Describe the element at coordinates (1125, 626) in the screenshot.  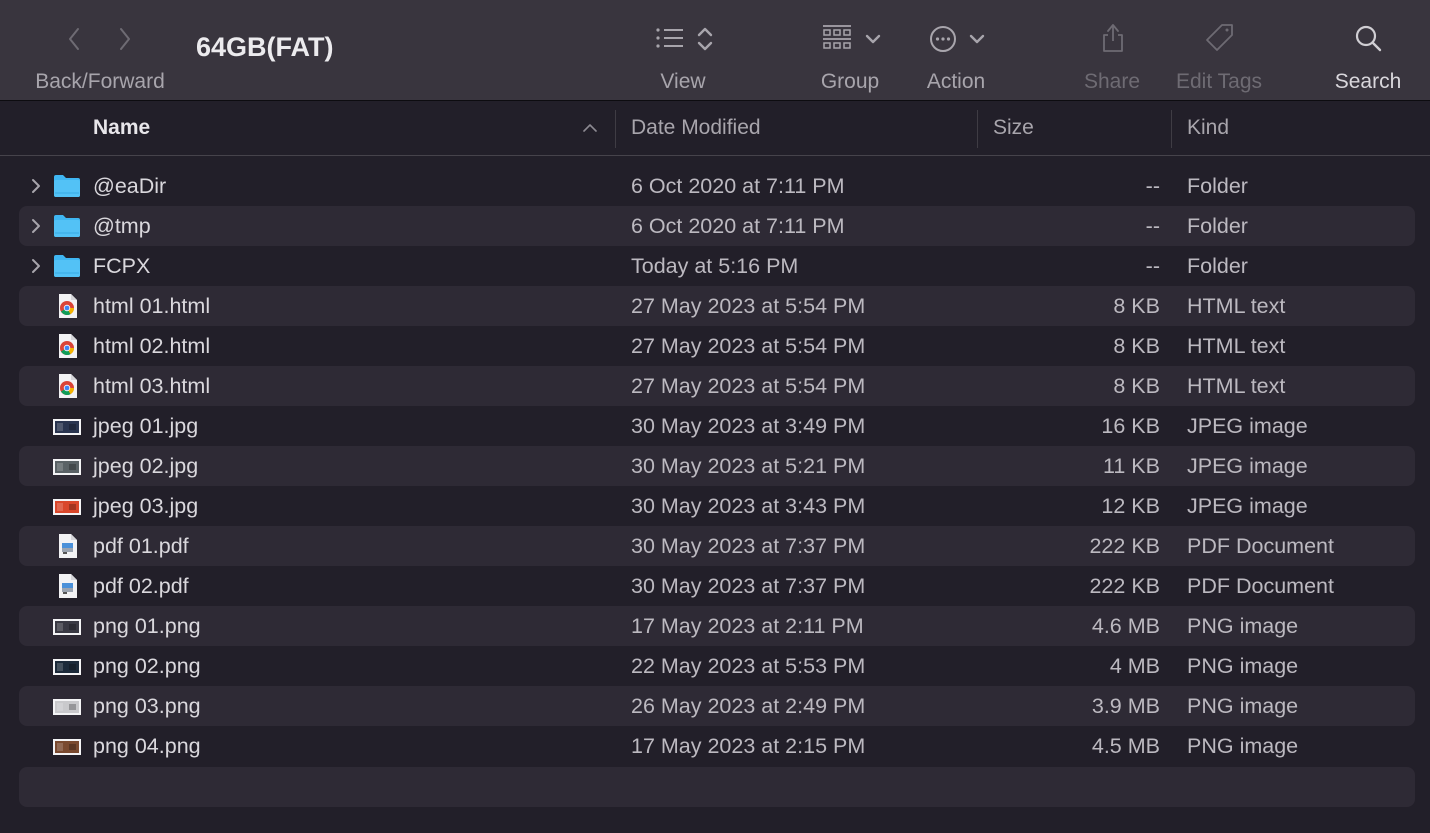
I see `file-size: 4.6 MB` at that location.